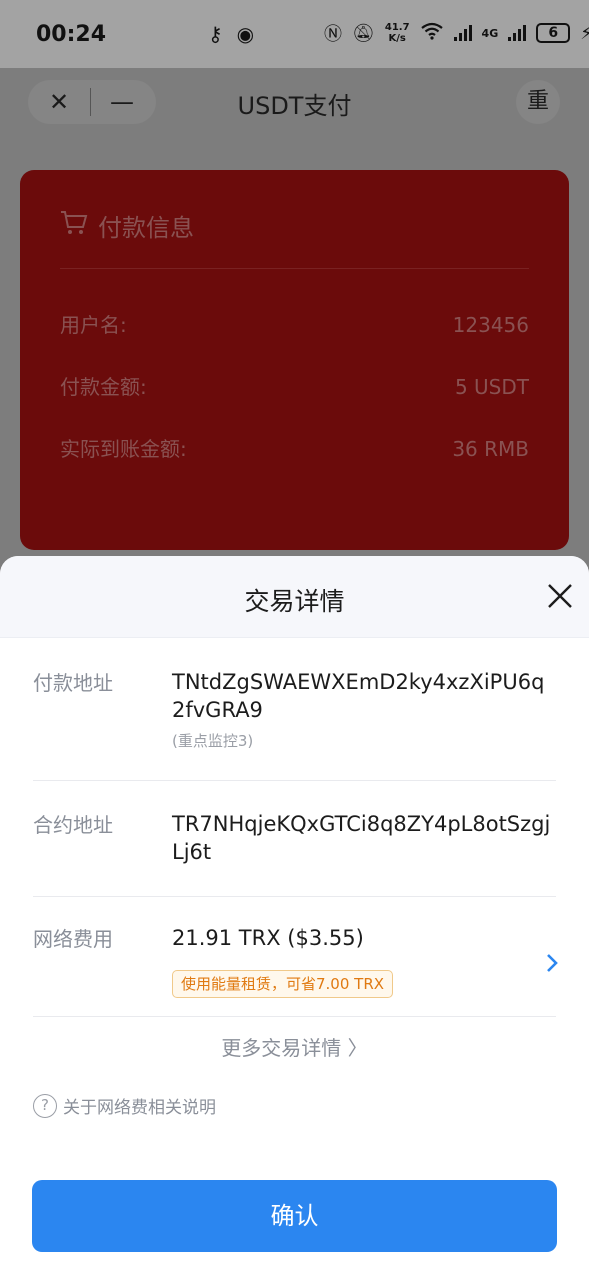 The image size is (589, 1280). I want to click on network-fee-value: 21.91 TRX ($3.55), so click(268, 938).